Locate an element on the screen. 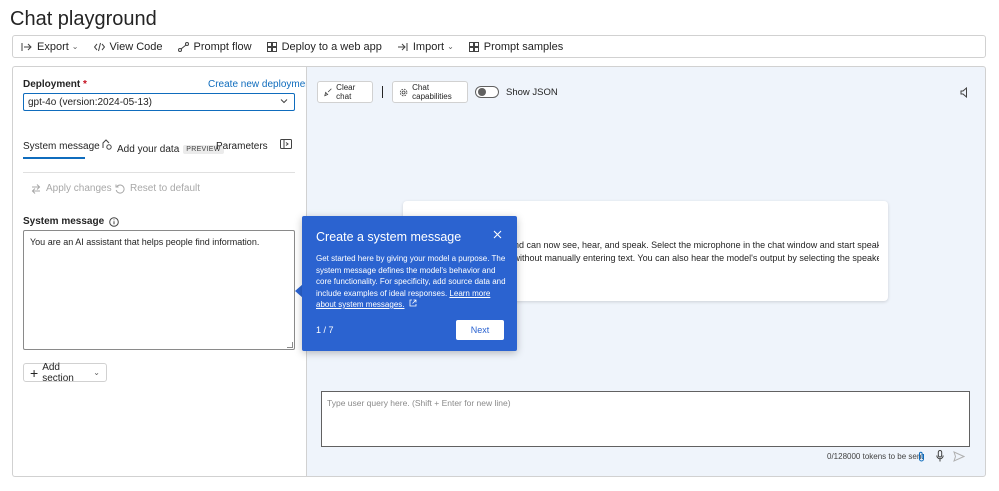 This screenshot has height=491, width=999. add-section-label: Add section is located at coordinates (58, 372).